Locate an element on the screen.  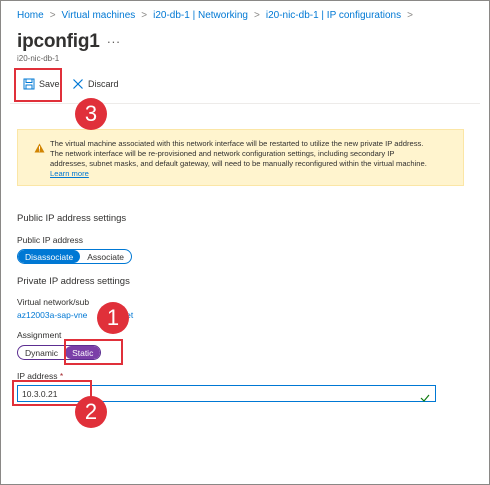
public-ip-section-title: Public IP address settings is located at coordinates (72, 218).